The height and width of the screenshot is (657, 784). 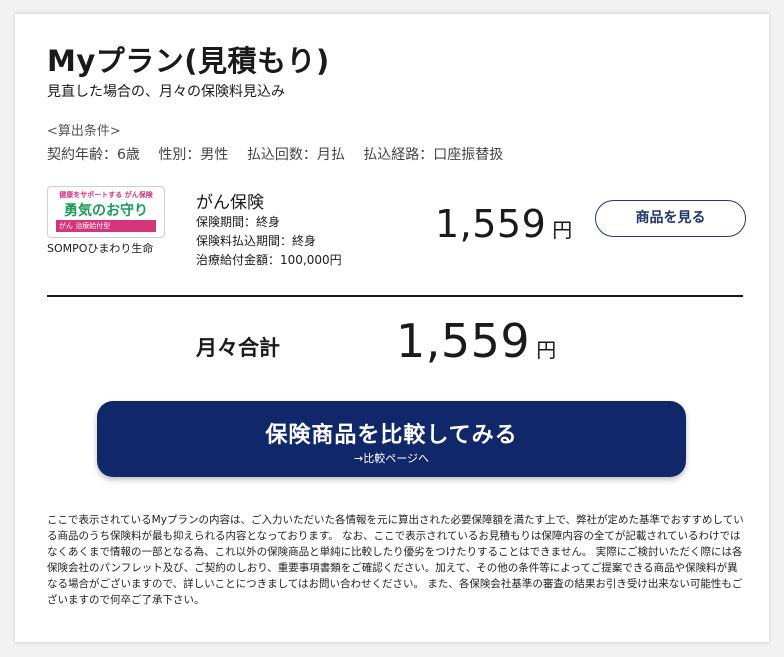 I want to click on condition-age: 契約年齢：6歳, so click(x=93, y=155).